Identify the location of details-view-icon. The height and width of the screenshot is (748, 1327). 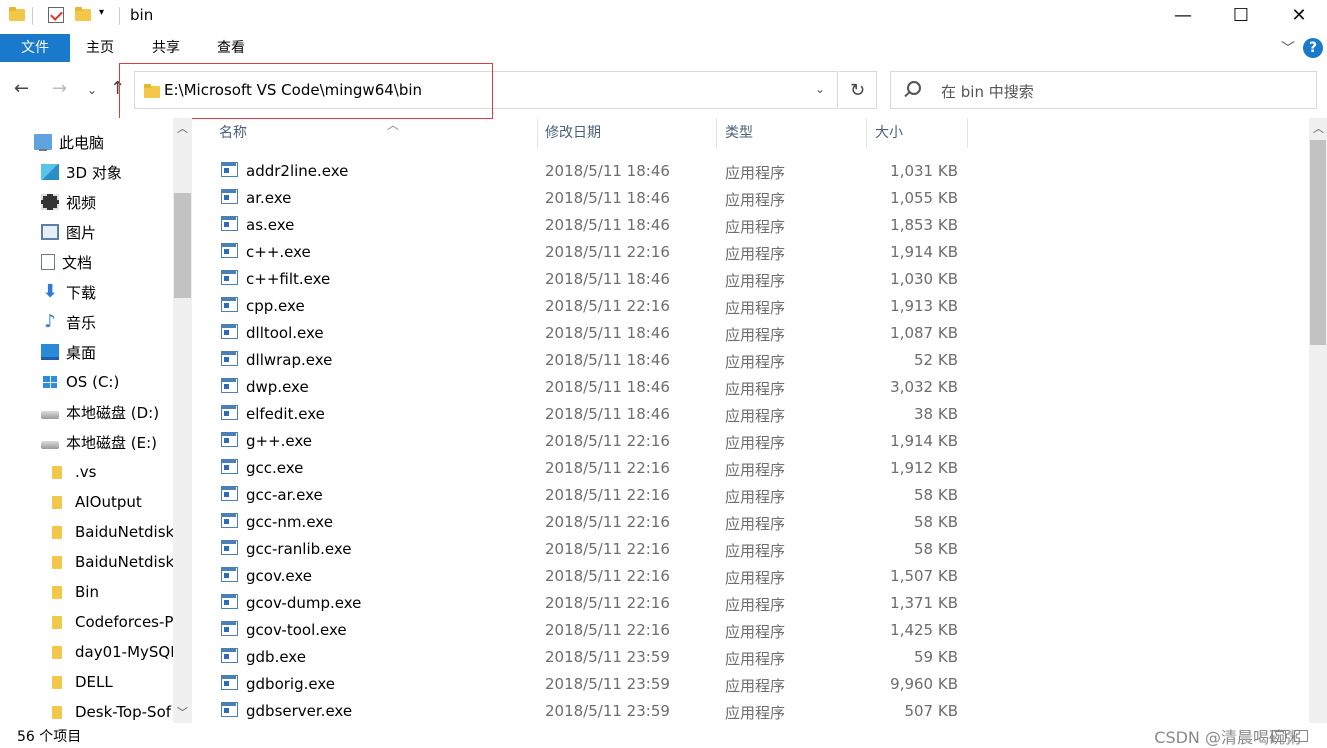
(1279, 736).